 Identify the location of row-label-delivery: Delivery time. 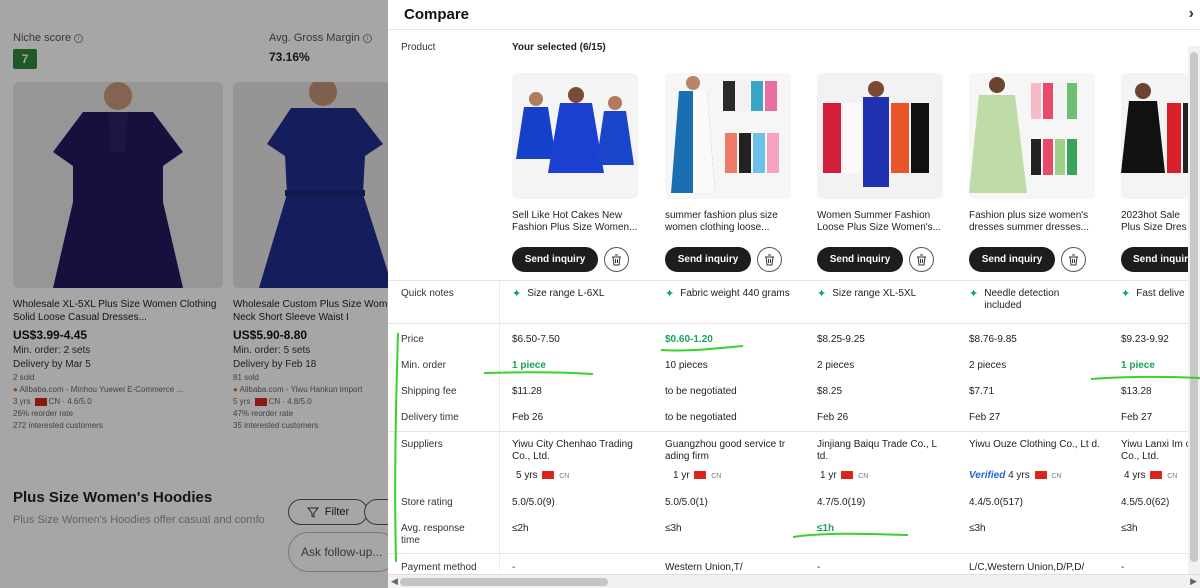
(430, 417).